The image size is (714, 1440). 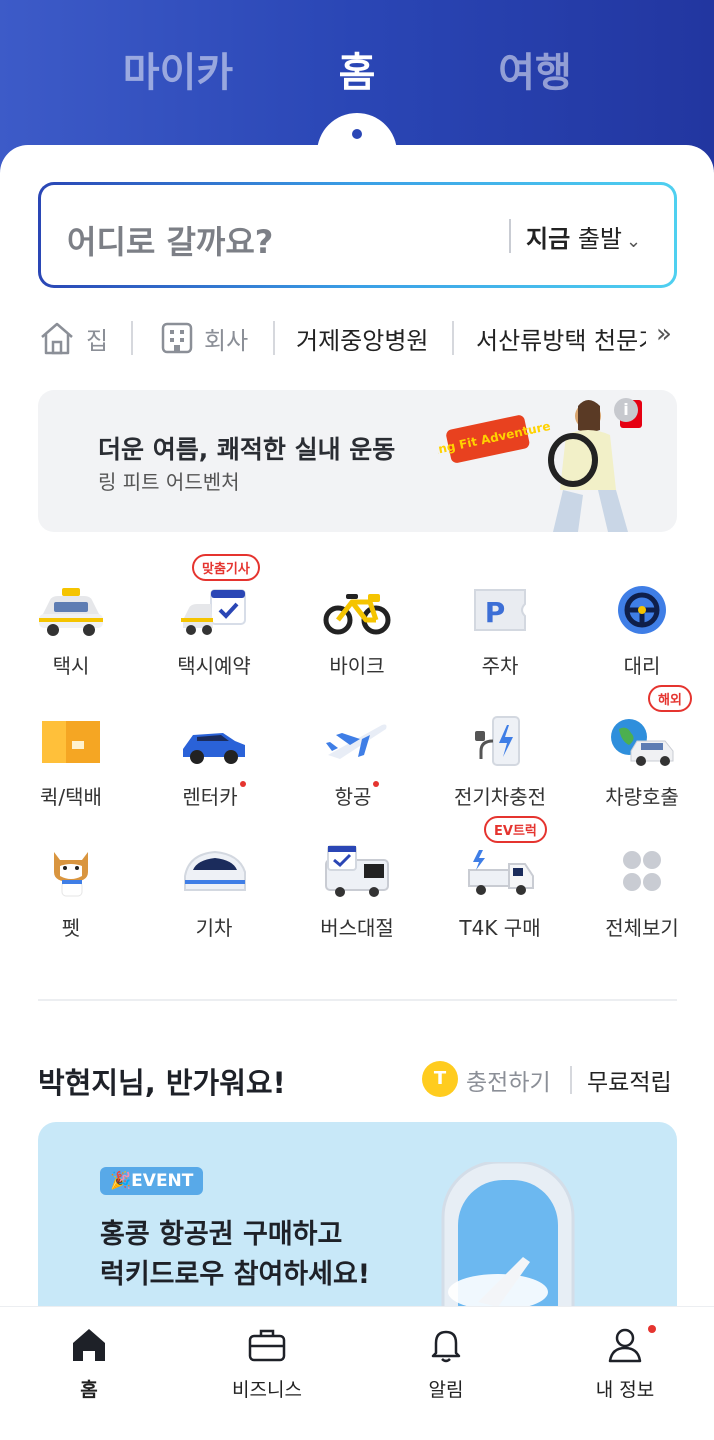 I want to click on service-badge: 맞춤기사, so click(x=226, y=567).